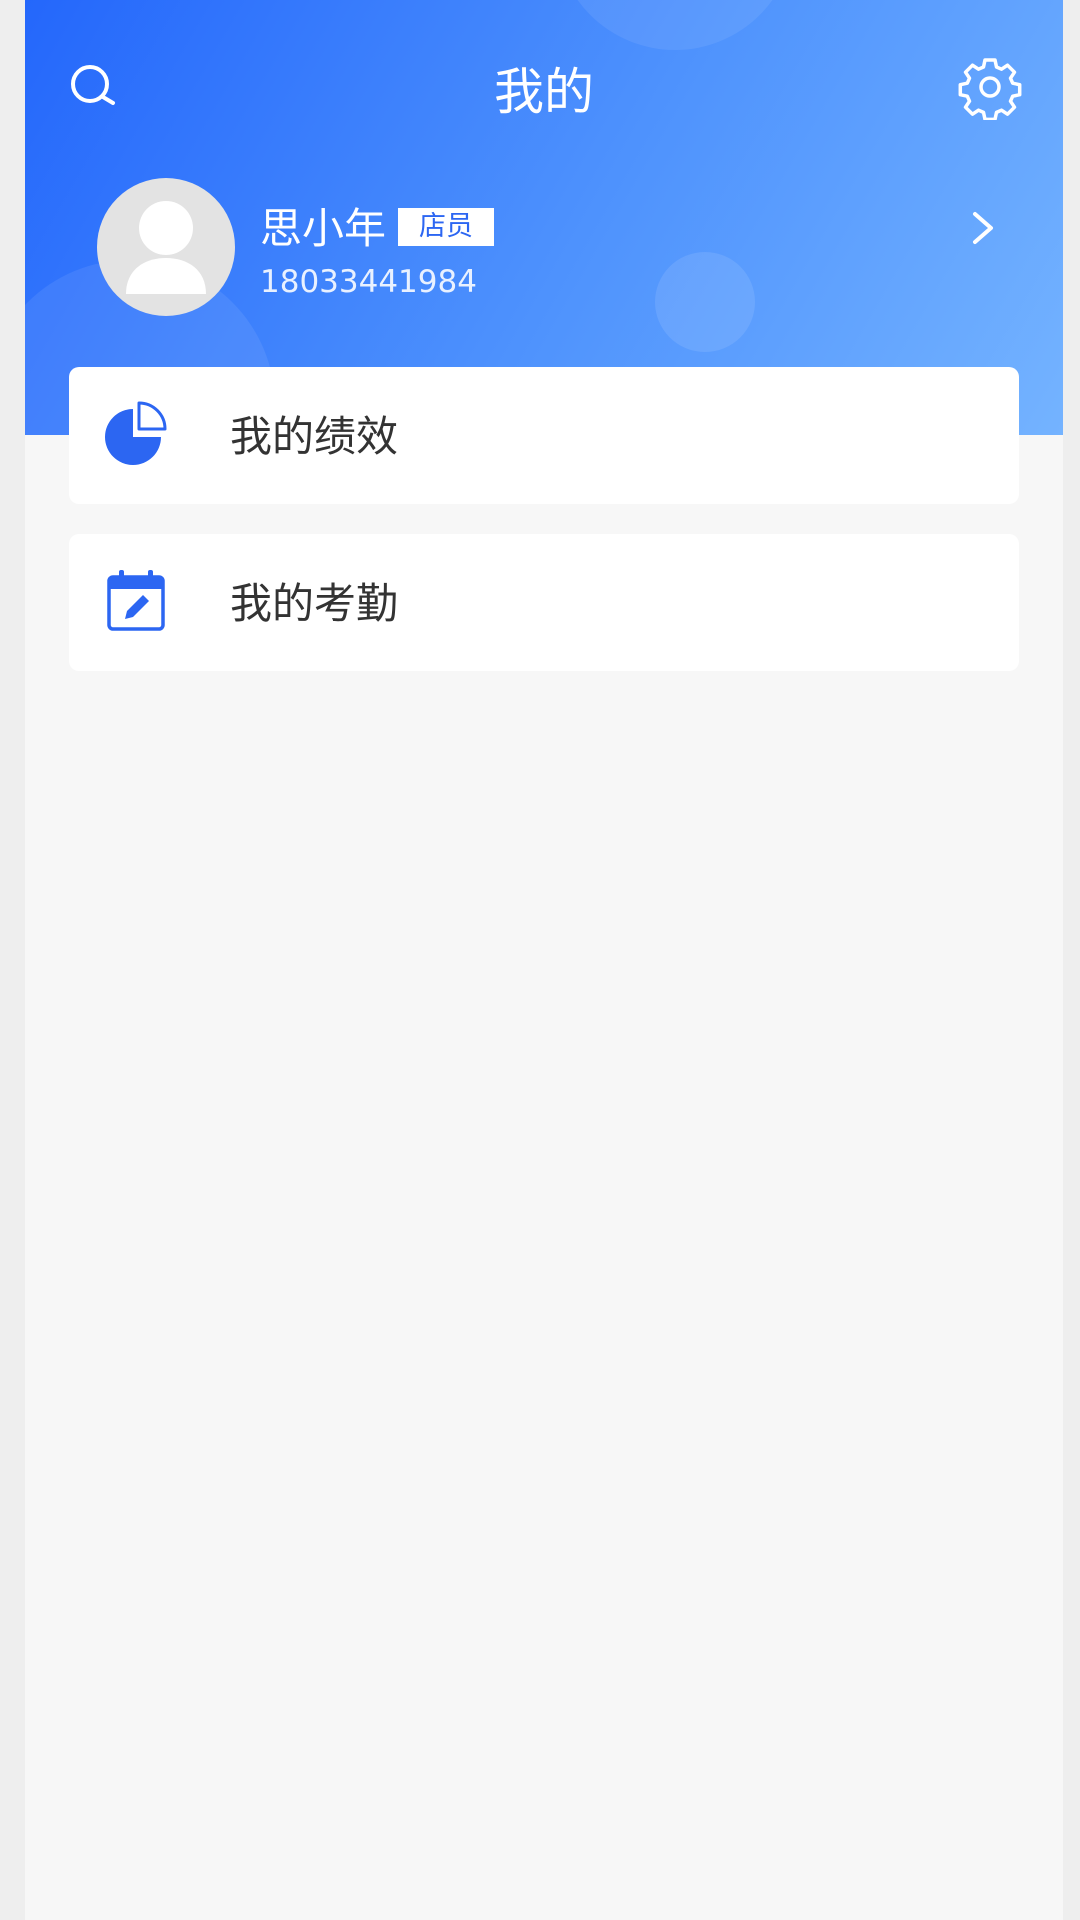  I want to click on user-silhouette-icon, so click(166, 247).